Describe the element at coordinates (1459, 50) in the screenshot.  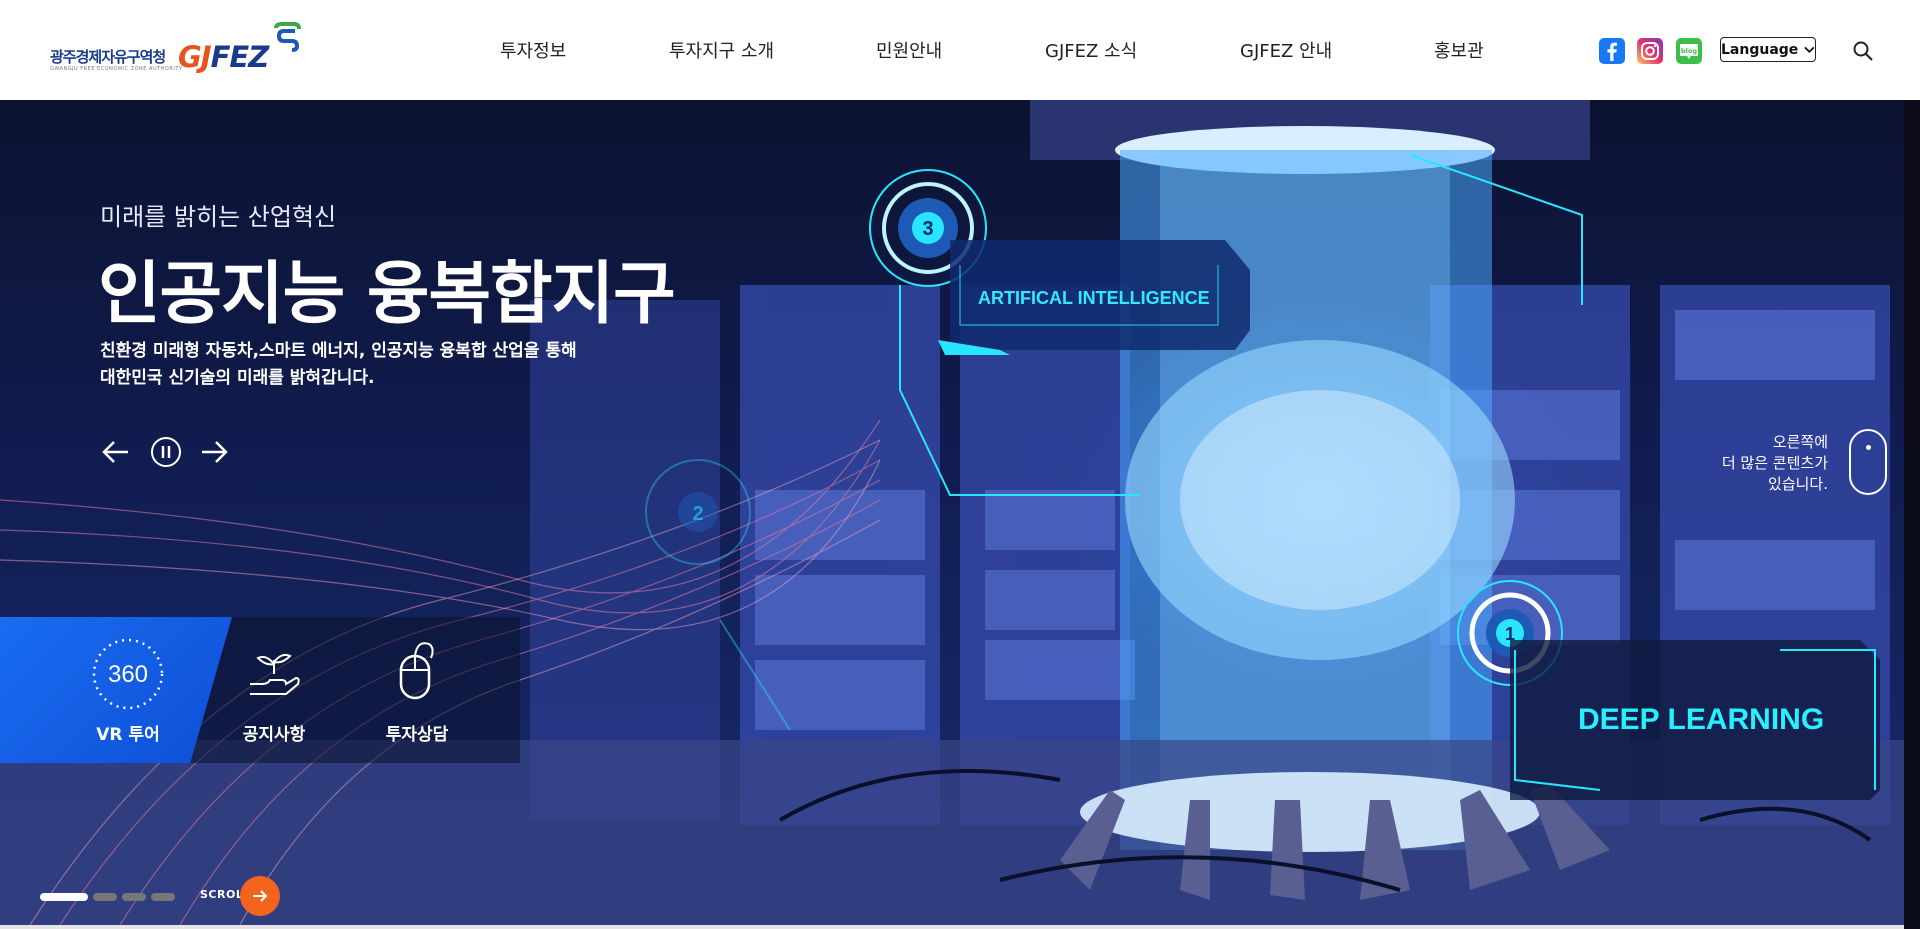
I see `nav-item-pr-hall: 홍보관` at that location.